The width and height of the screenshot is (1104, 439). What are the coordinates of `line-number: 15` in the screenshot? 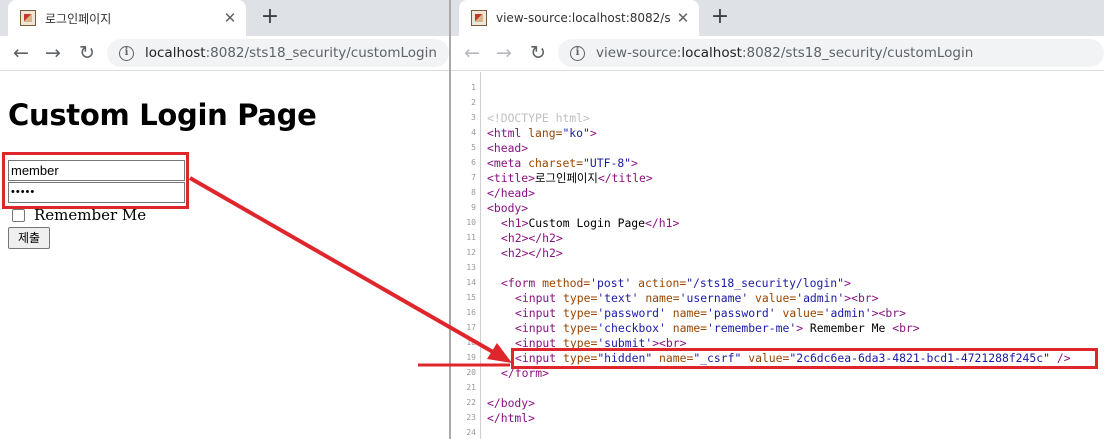 It's located at (471, 297).